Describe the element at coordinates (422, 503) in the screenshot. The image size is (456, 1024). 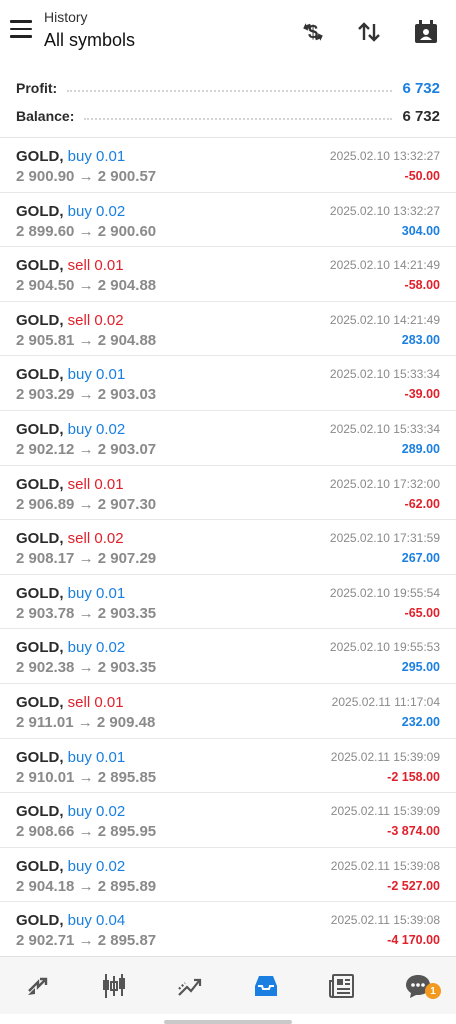
I see `deal-profit: -62.00` at that location.